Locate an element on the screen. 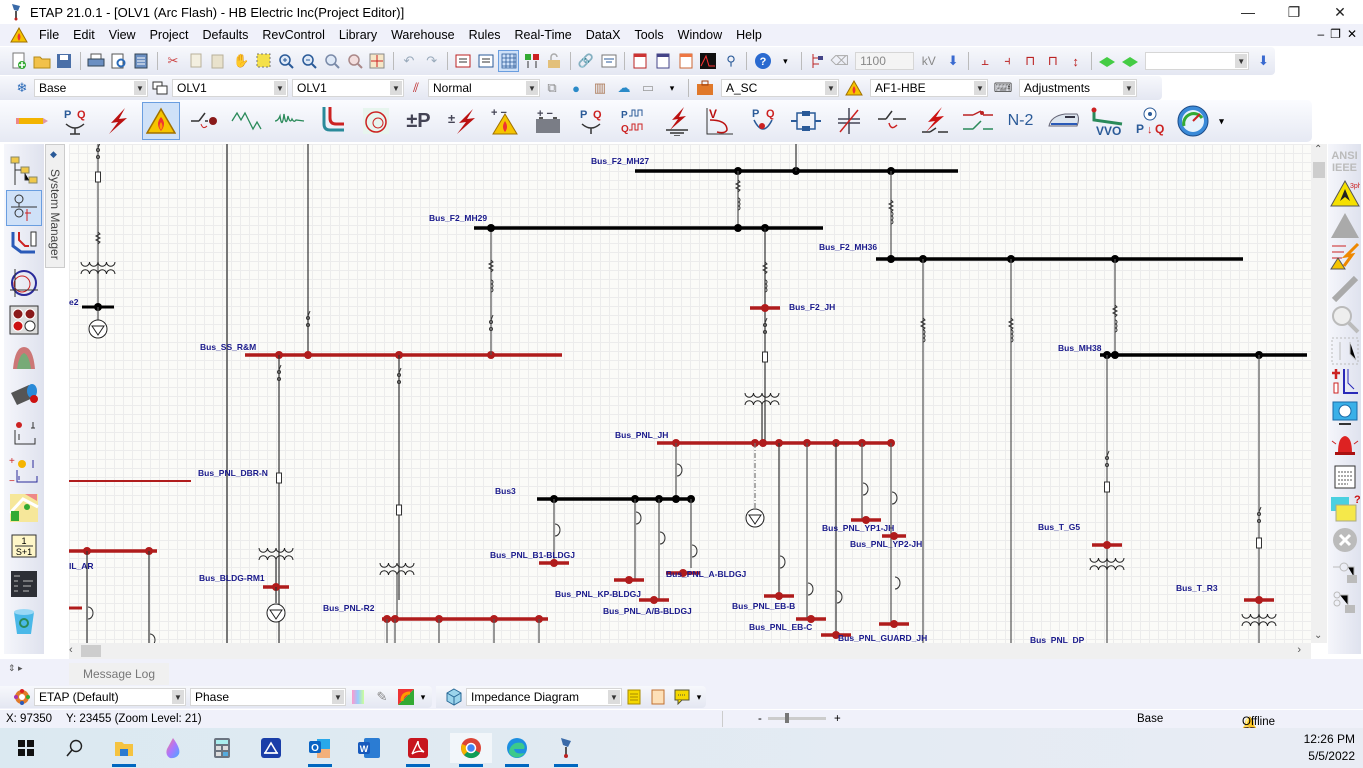 Image resolution: width=1363 pixels, height=768 pixels. switching-sequence-icon is located at coordinates (892, 121).